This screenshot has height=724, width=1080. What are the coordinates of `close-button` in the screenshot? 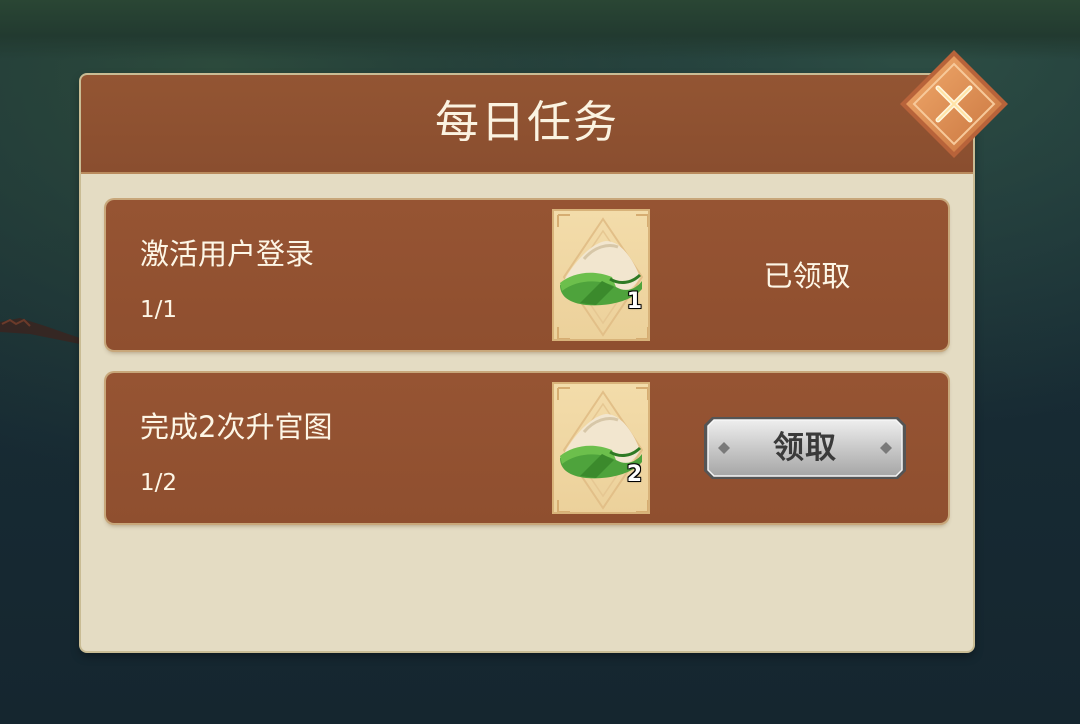 It's located at (954, 104).